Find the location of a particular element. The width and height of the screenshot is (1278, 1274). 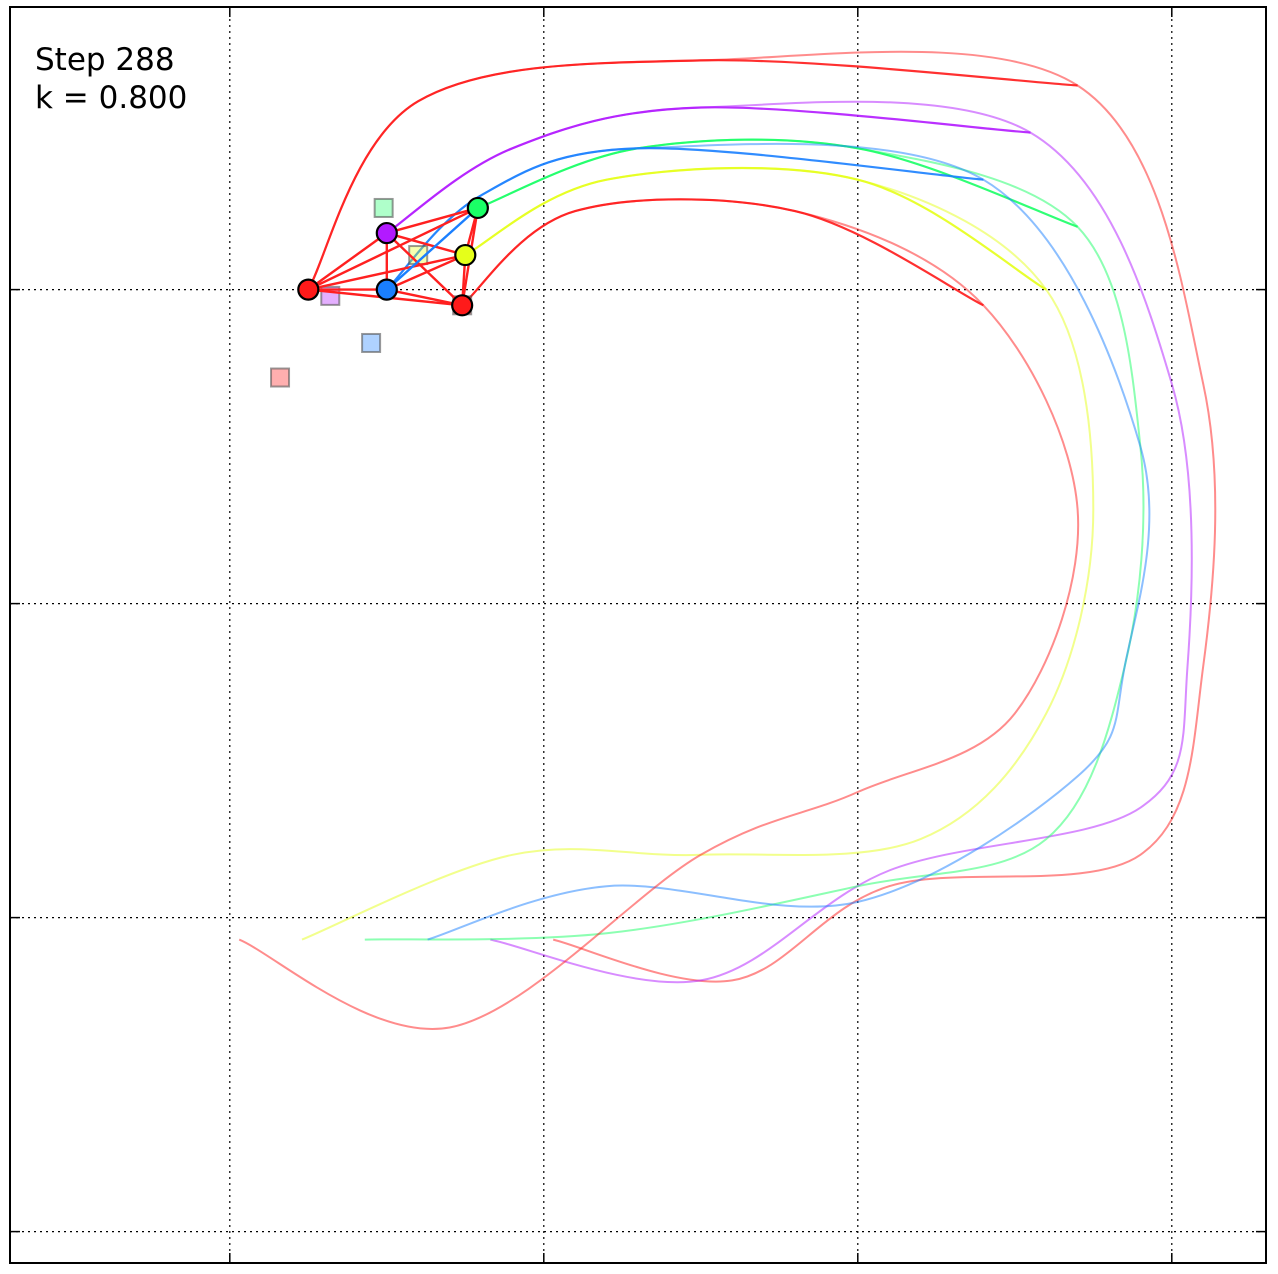

agent-dot-blue is located at coordinates (386, 289).